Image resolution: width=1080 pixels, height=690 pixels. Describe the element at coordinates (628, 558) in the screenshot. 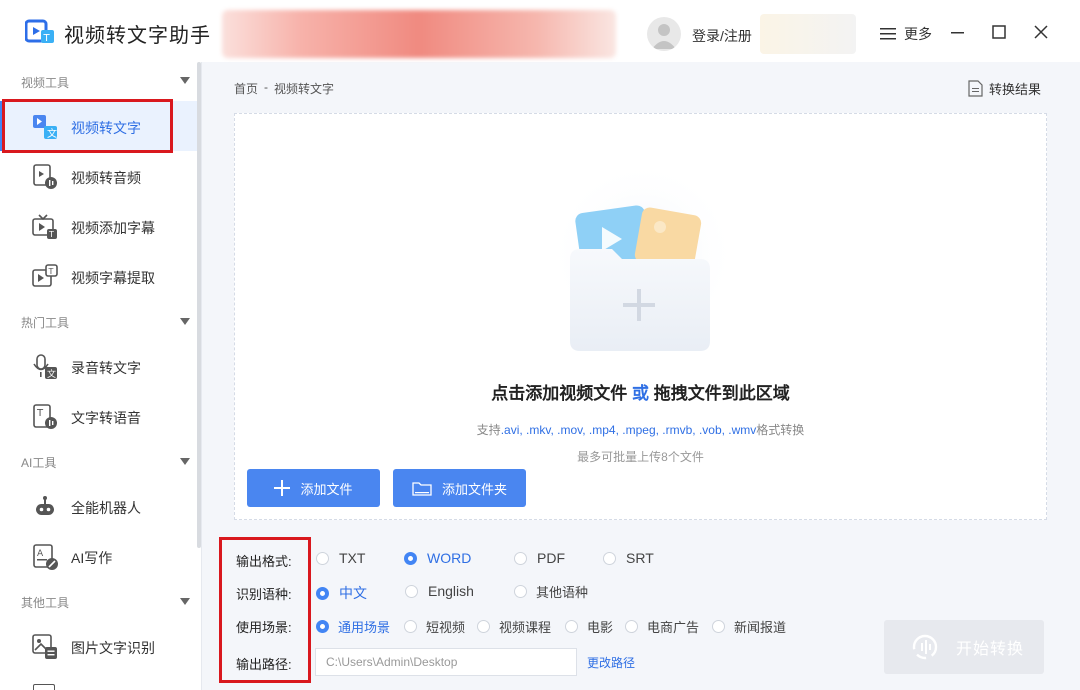

I see `format-option-srt: SRT` at that location.